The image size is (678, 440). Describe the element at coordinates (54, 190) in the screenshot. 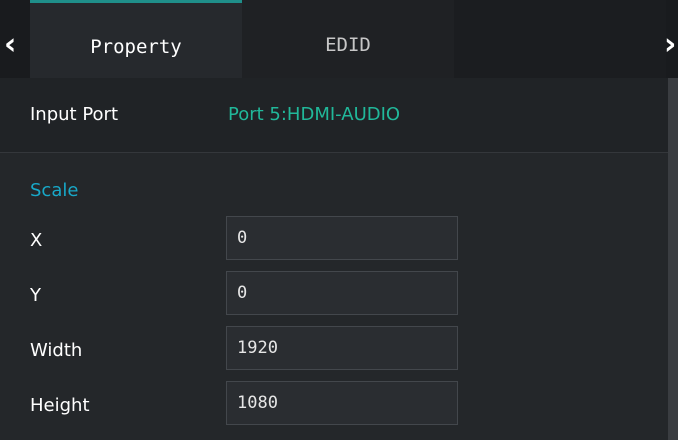

I see `scale-section-title: Scale` at that location.